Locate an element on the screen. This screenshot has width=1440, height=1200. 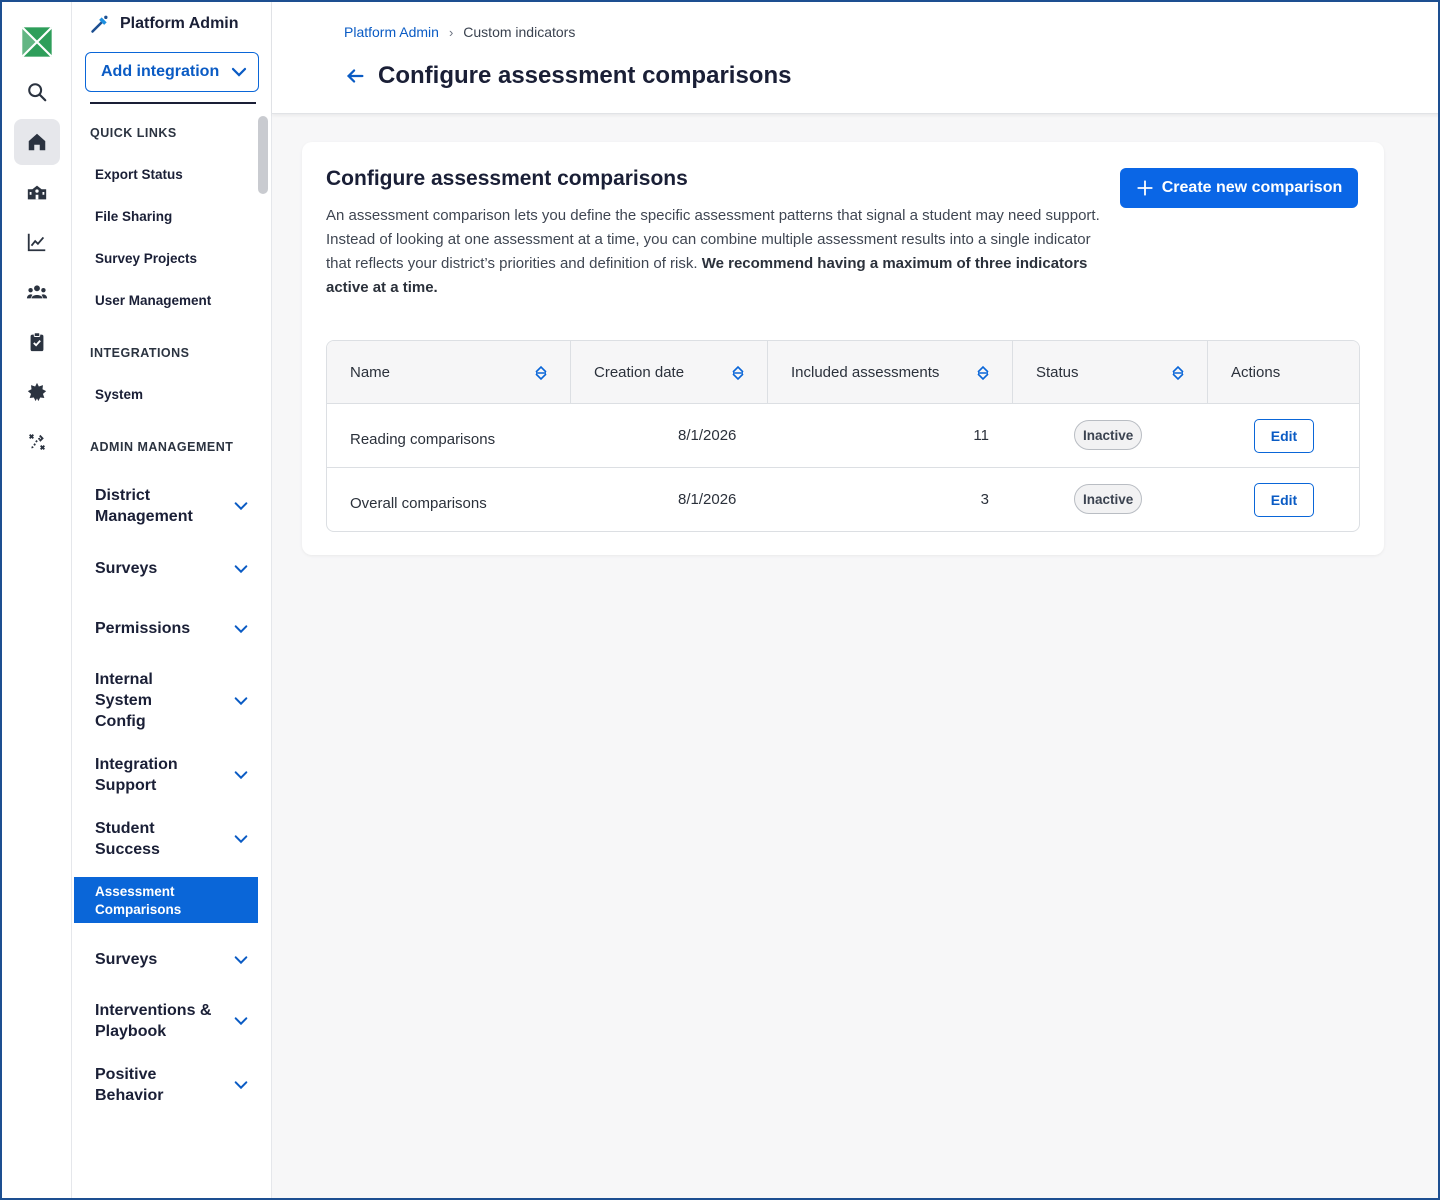
create-comparison-label: Create new comparison is located at coordinates (1252, 187).